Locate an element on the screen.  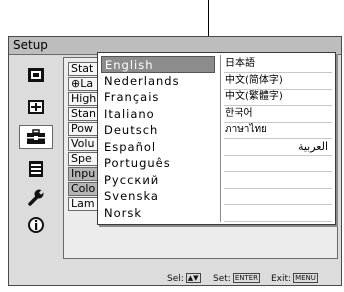
language-option: Svenska is located at coordinates (158, 196).